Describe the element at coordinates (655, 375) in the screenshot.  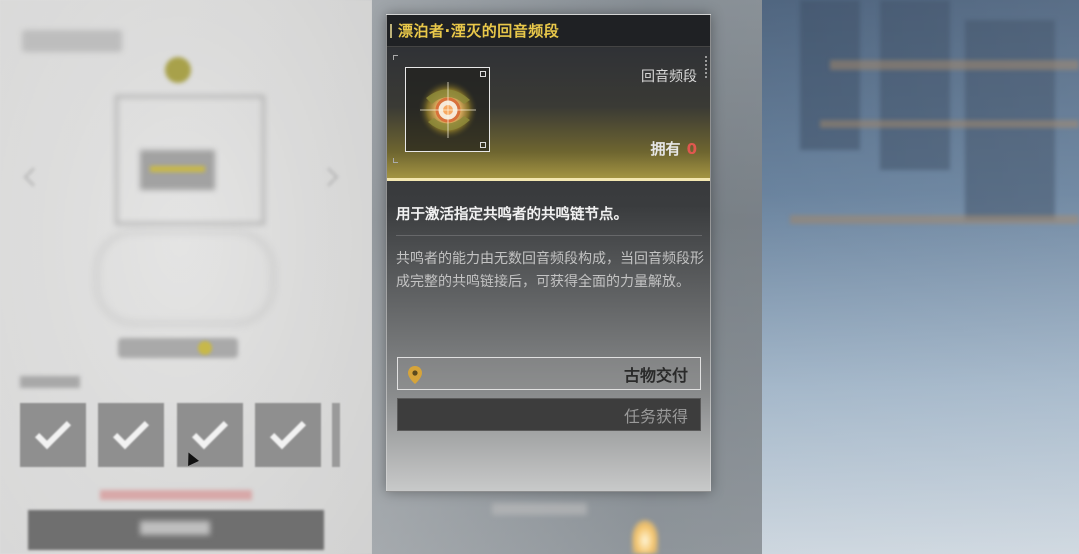
I see `source-label: 古物交付` at that location.